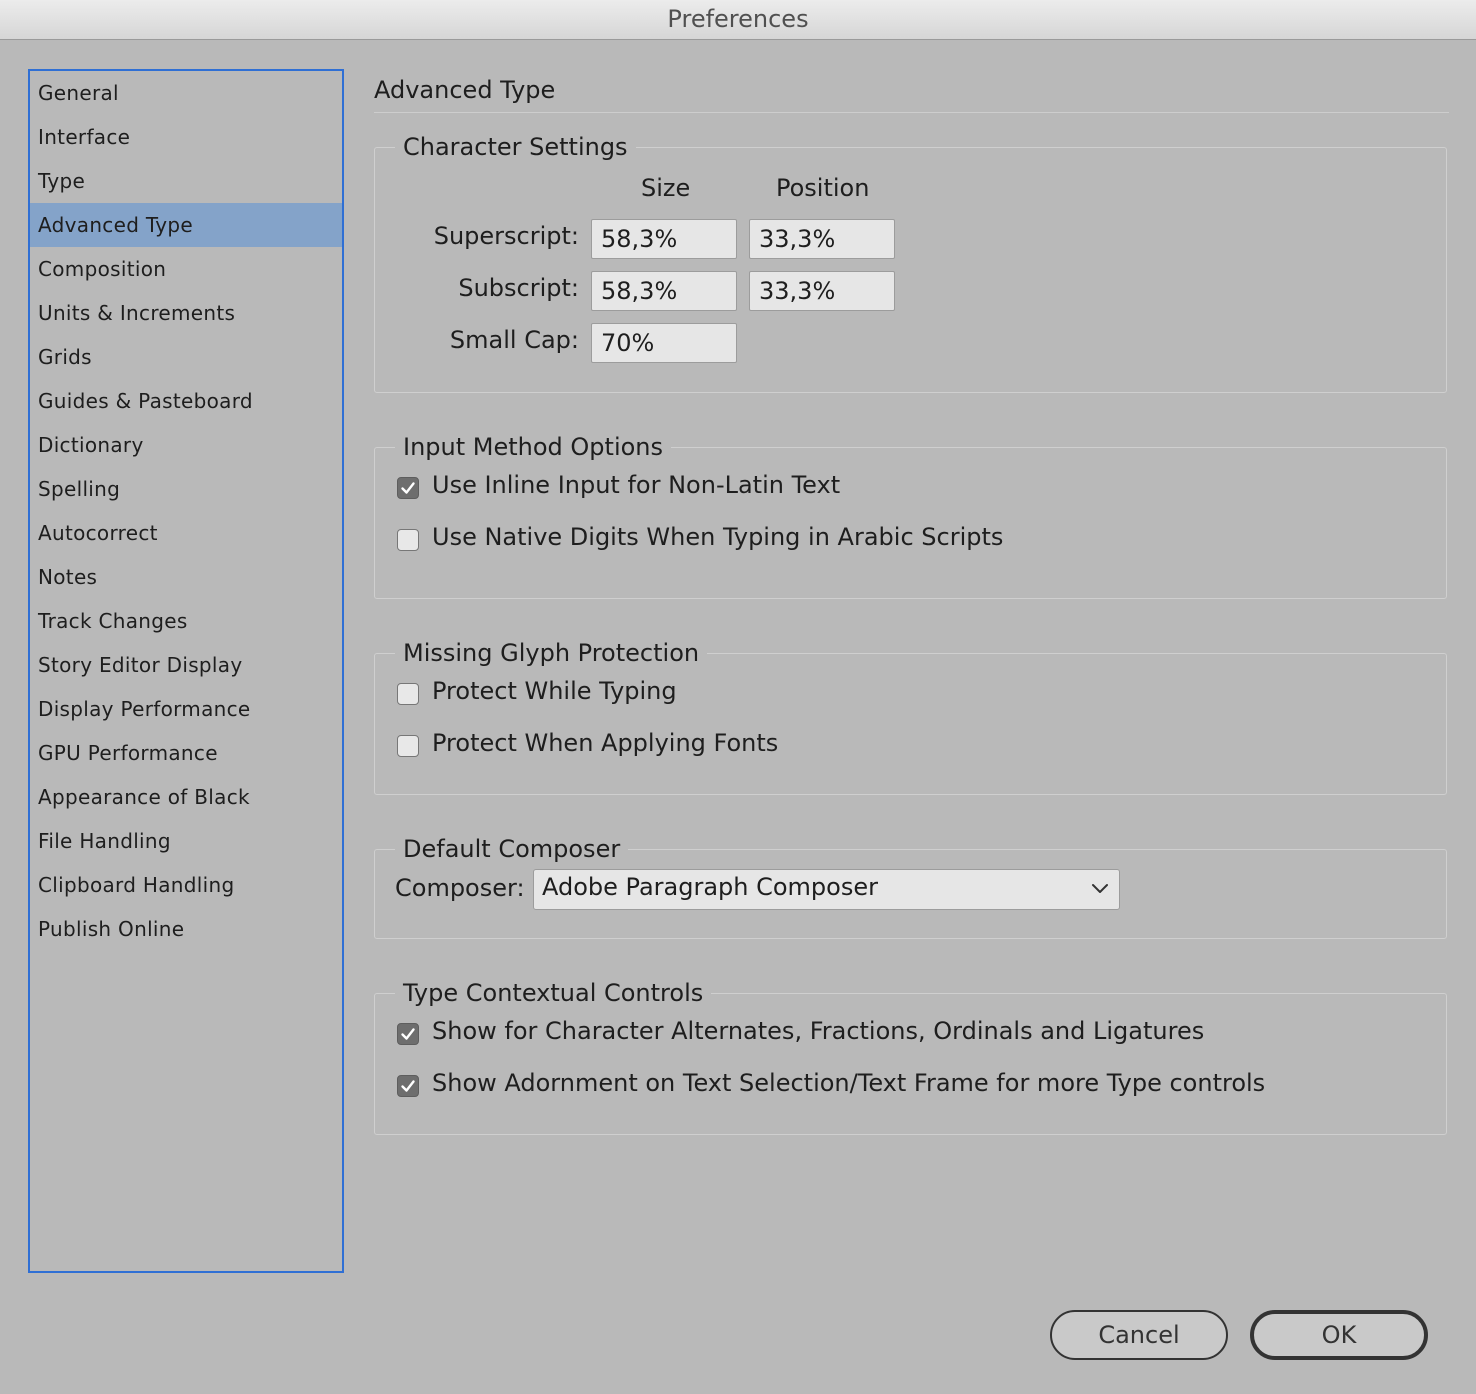 This screenshot has height=1394, width=1476. I want to click on sidebar-item-composition: Composition, so click(186, 269).